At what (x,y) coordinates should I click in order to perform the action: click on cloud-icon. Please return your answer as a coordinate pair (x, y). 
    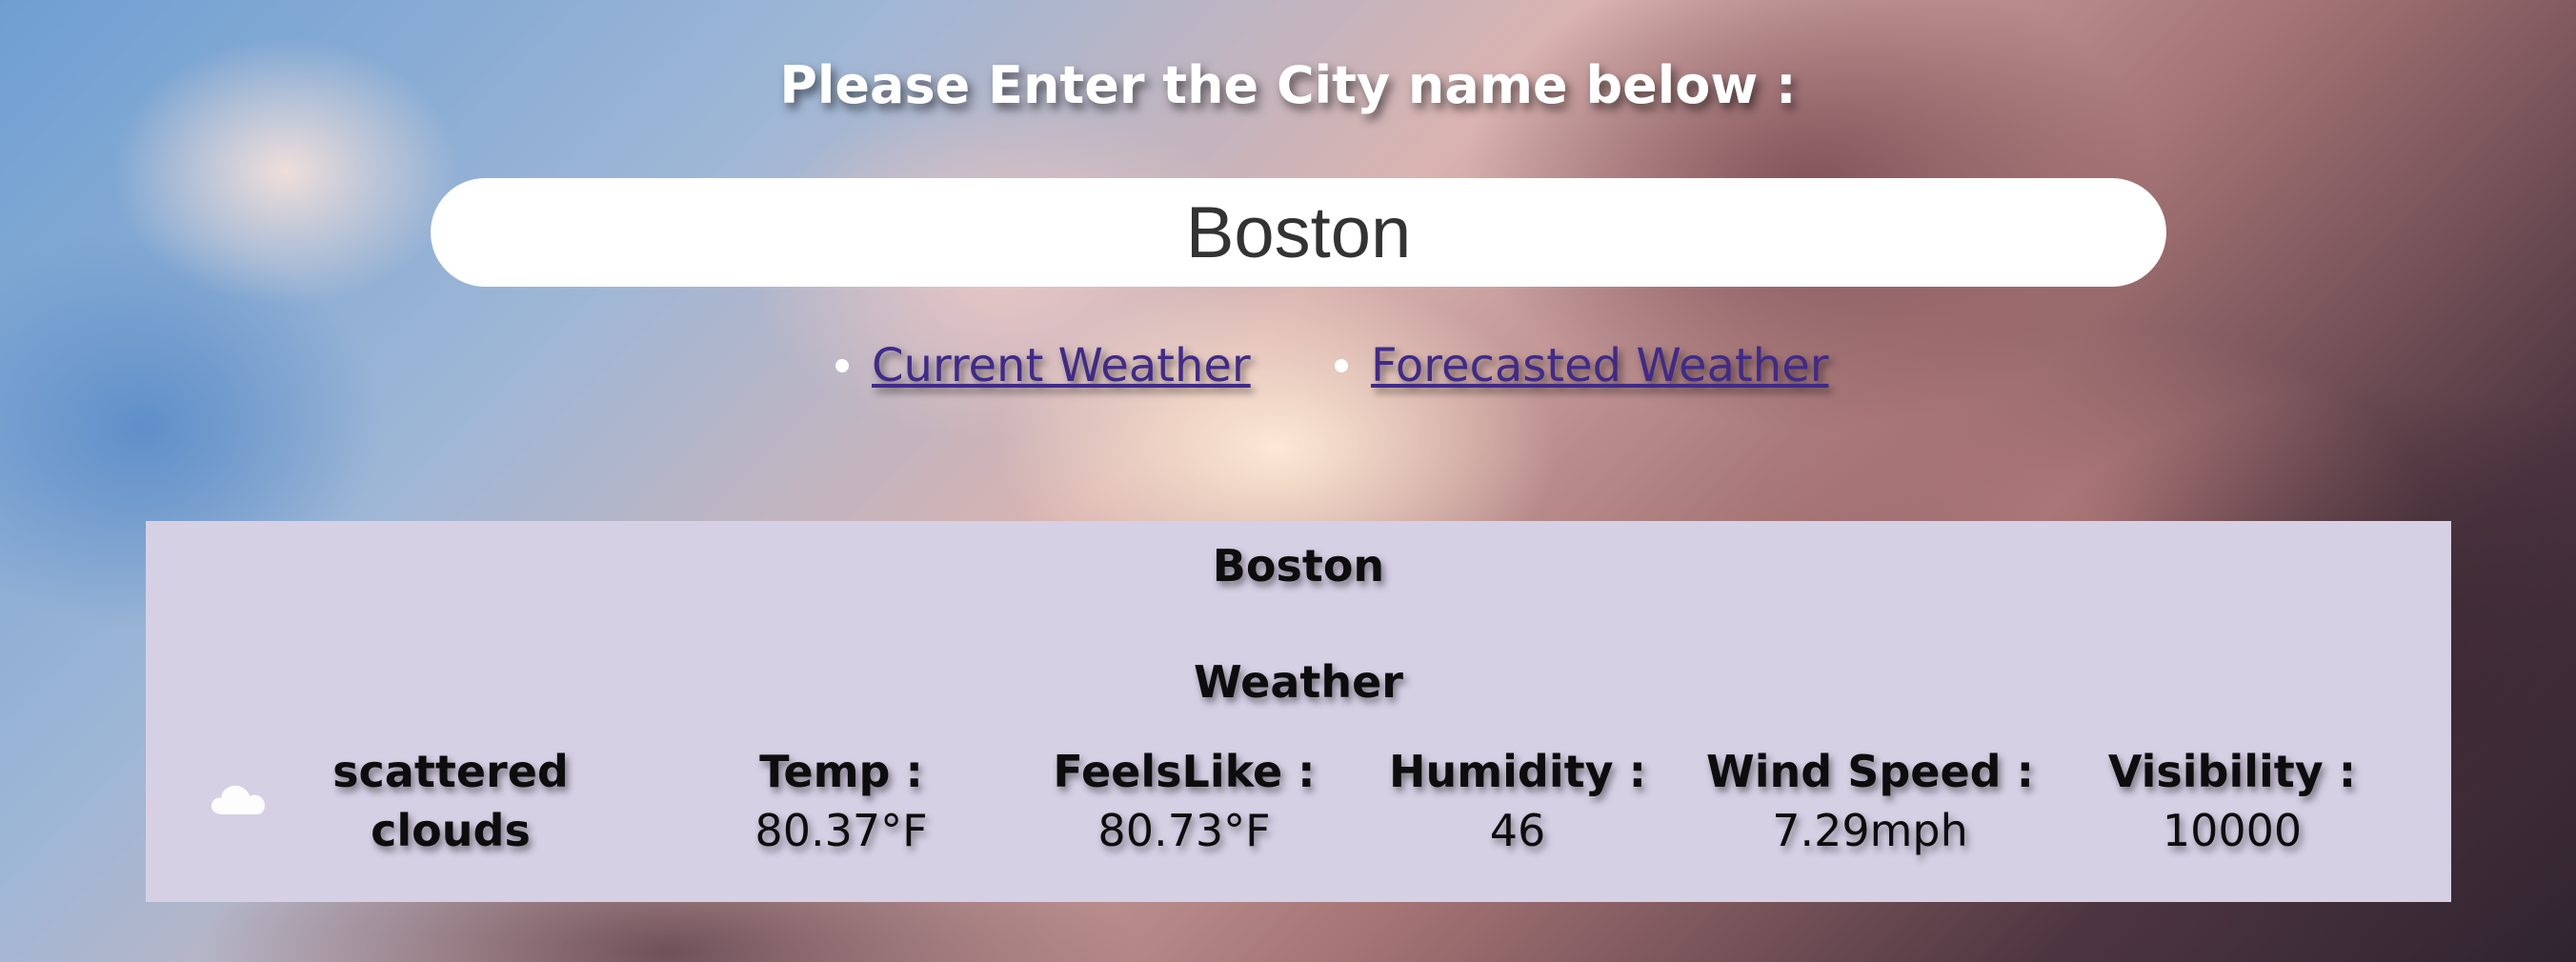
    Looking at the image, I should click on (238, 799).